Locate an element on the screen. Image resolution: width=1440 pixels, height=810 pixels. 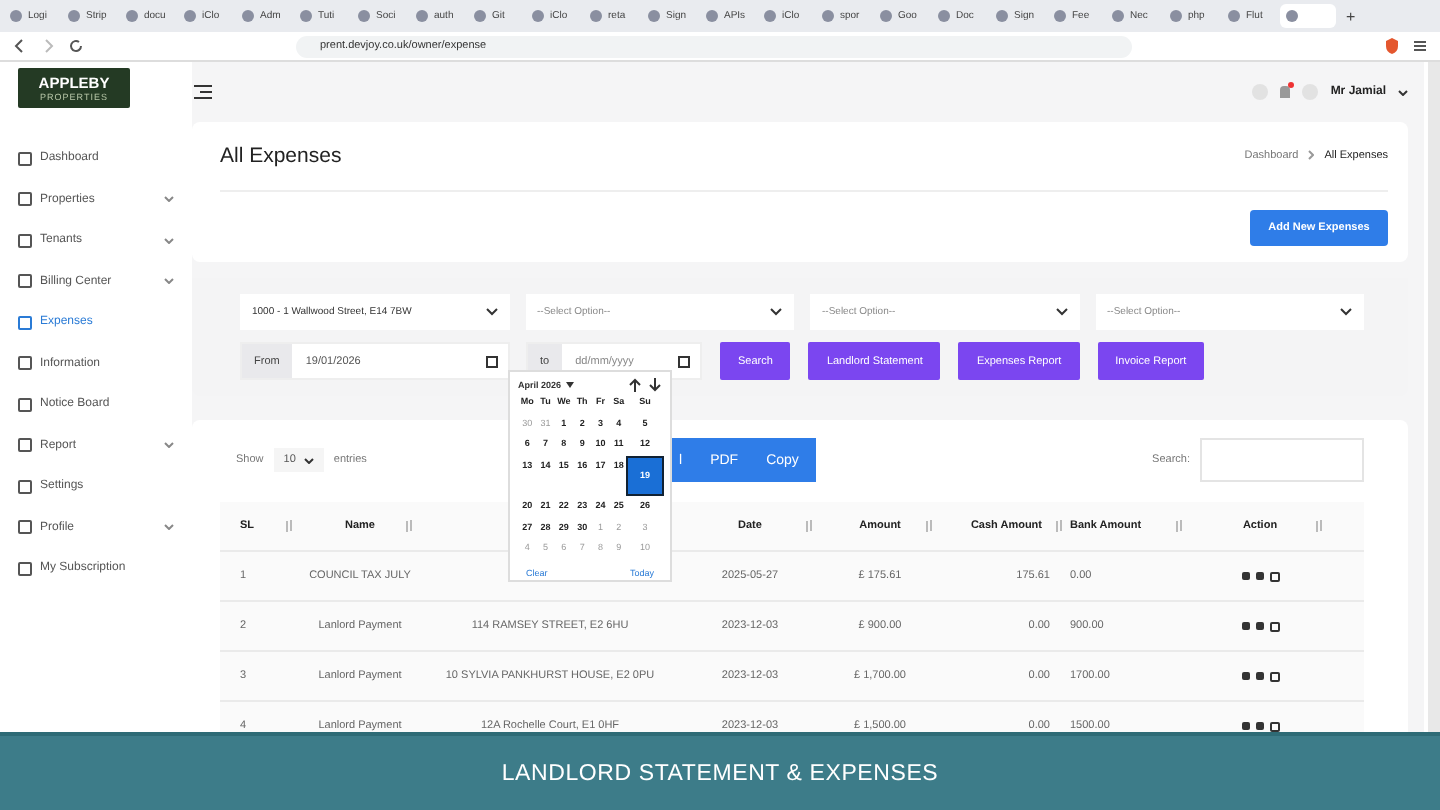
shield-icon is located at coordinates (1392, 46).